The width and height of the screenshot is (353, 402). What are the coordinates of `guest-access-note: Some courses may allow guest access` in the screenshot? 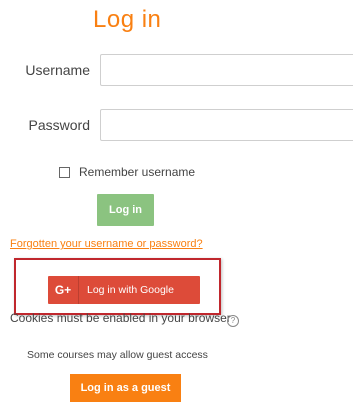 It's located at (117, 355).